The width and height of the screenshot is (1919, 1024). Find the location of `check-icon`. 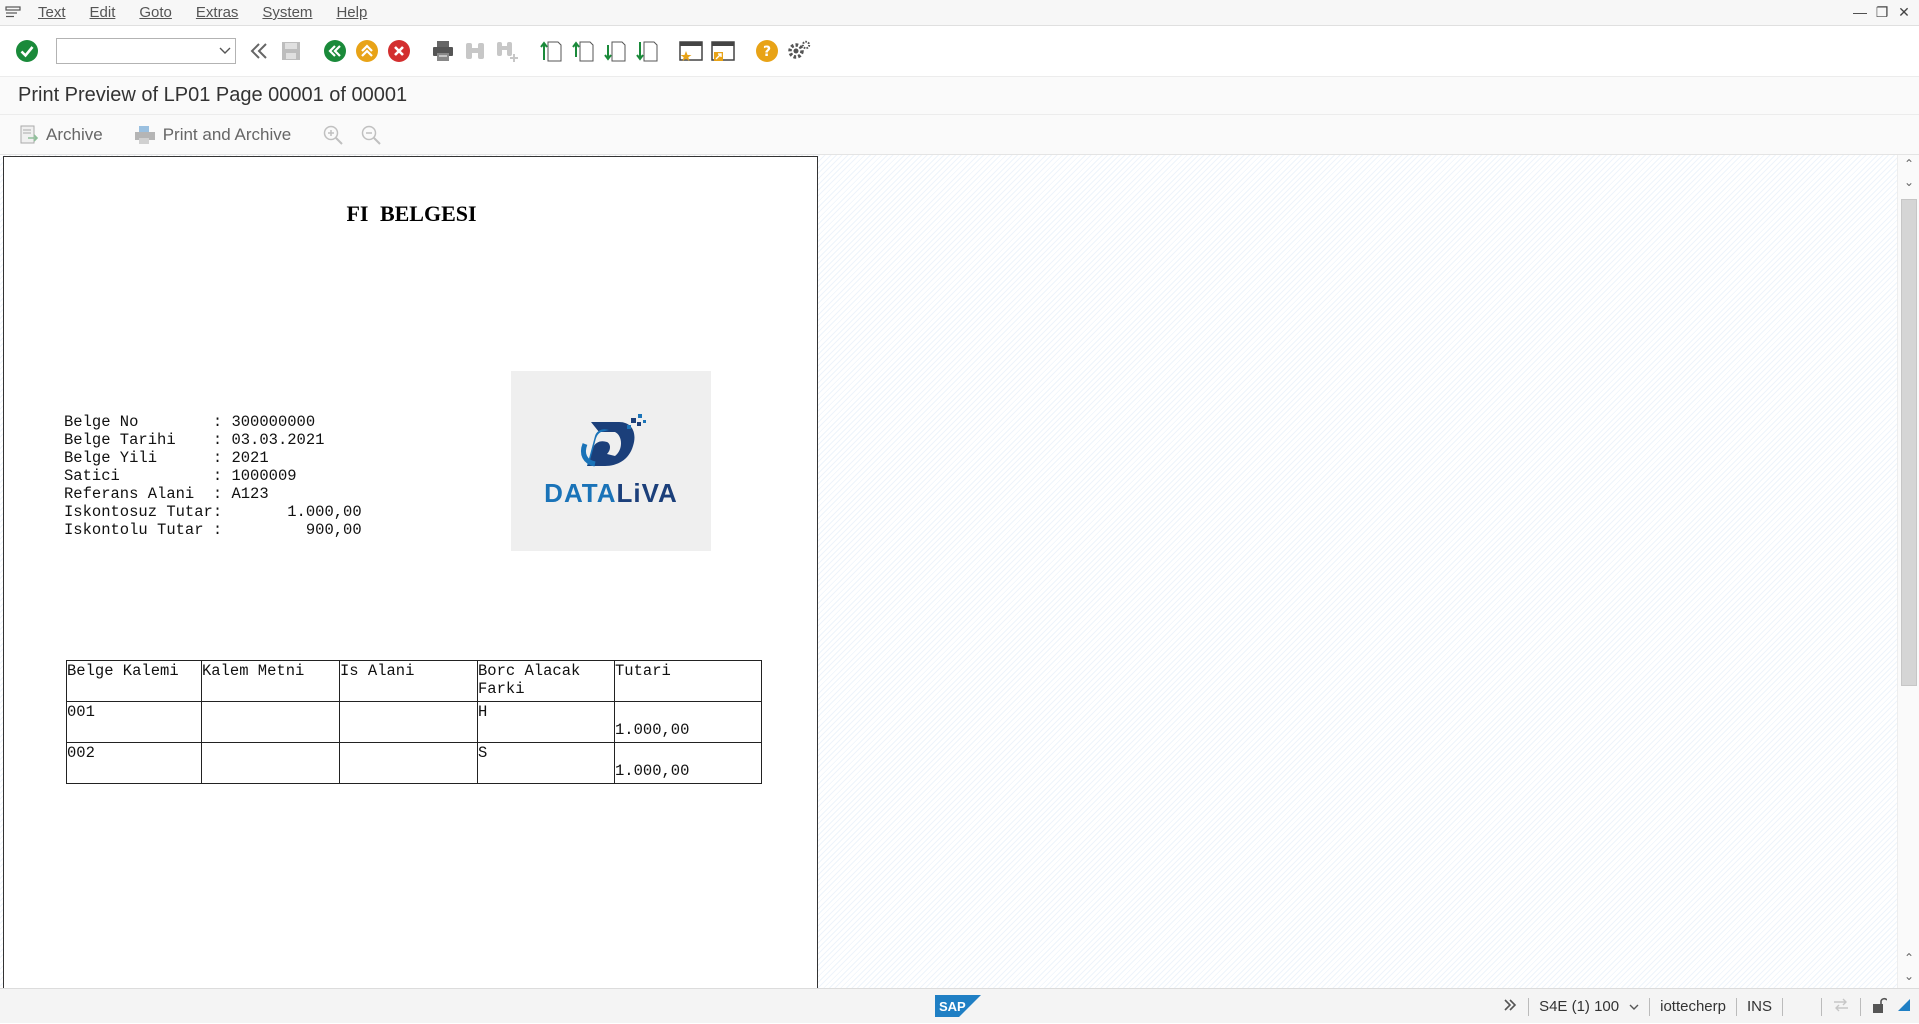

check-icon is located at coordinates (27, 51).